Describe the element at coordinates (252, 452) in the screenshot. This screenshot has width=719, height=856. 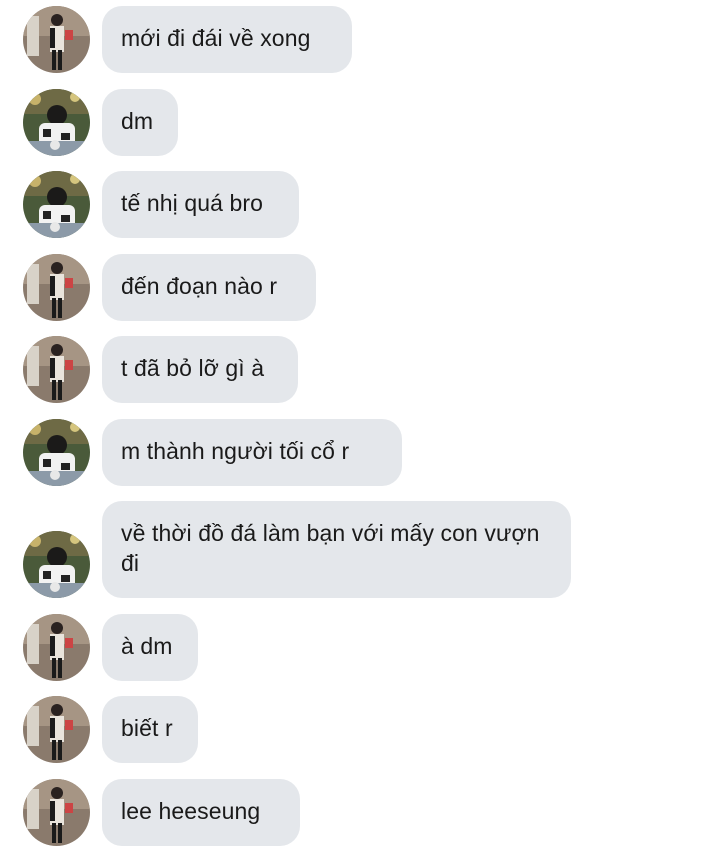
I see `message-bubble: m thành người tối cổ r` at that location.